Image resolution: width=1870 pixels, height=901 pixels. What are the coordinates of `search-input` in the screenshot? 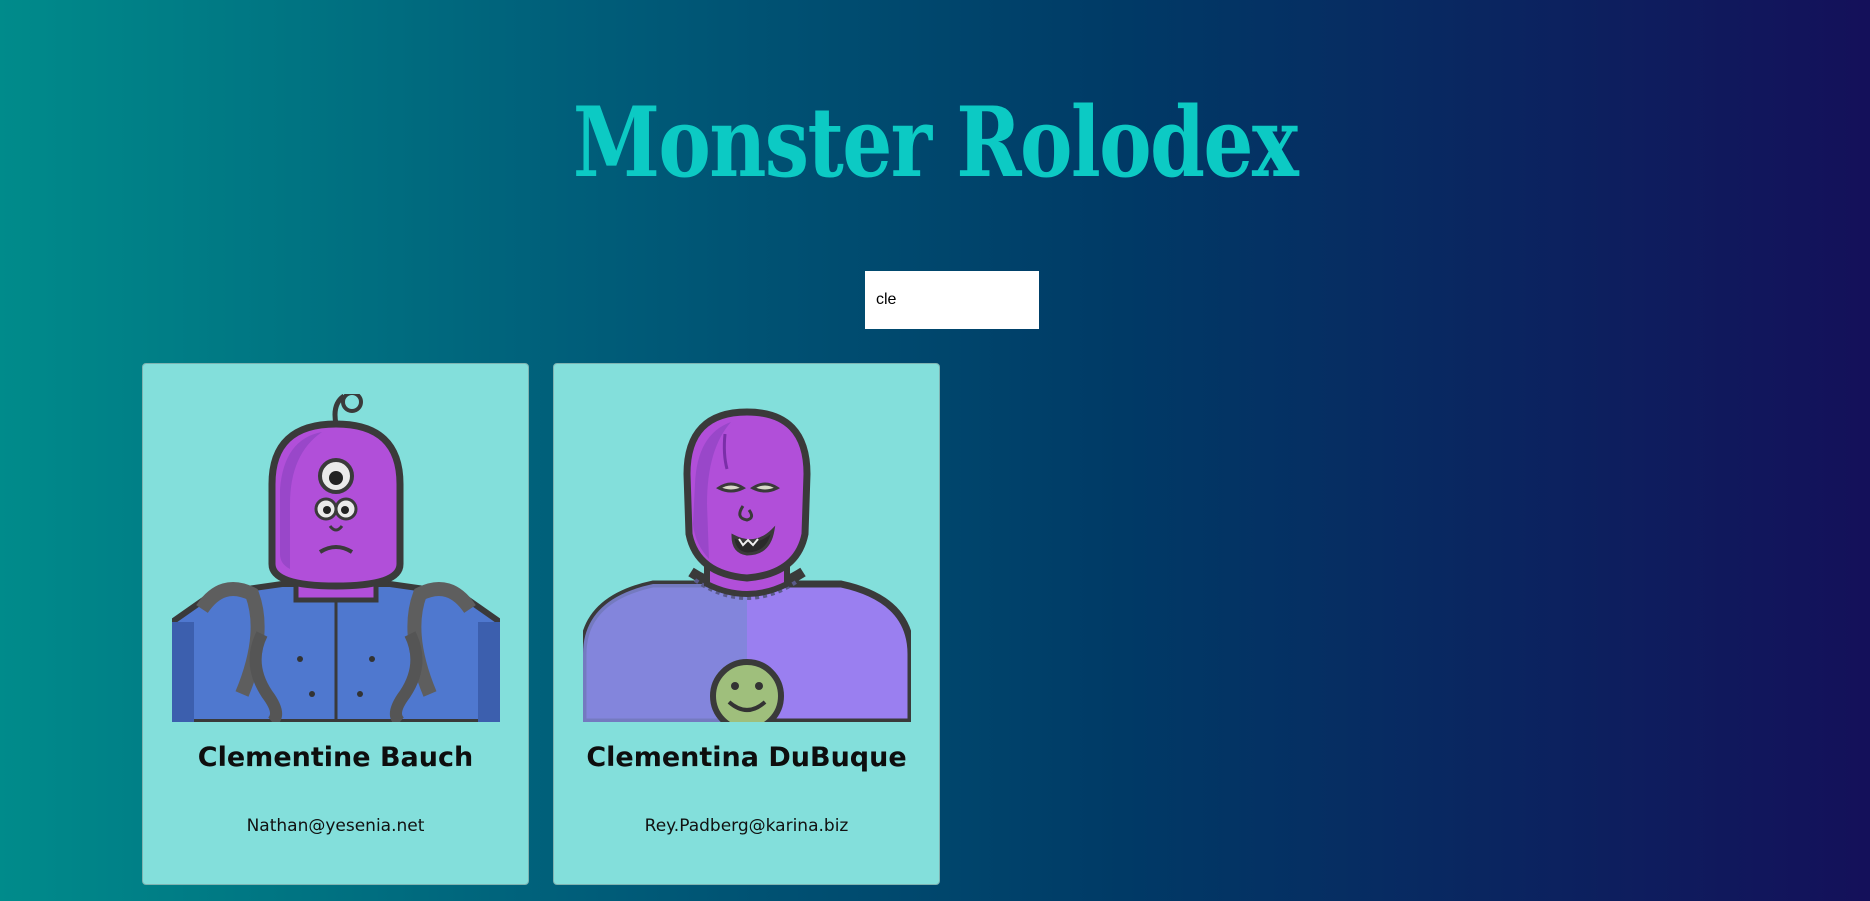 It's located at (952, 300).